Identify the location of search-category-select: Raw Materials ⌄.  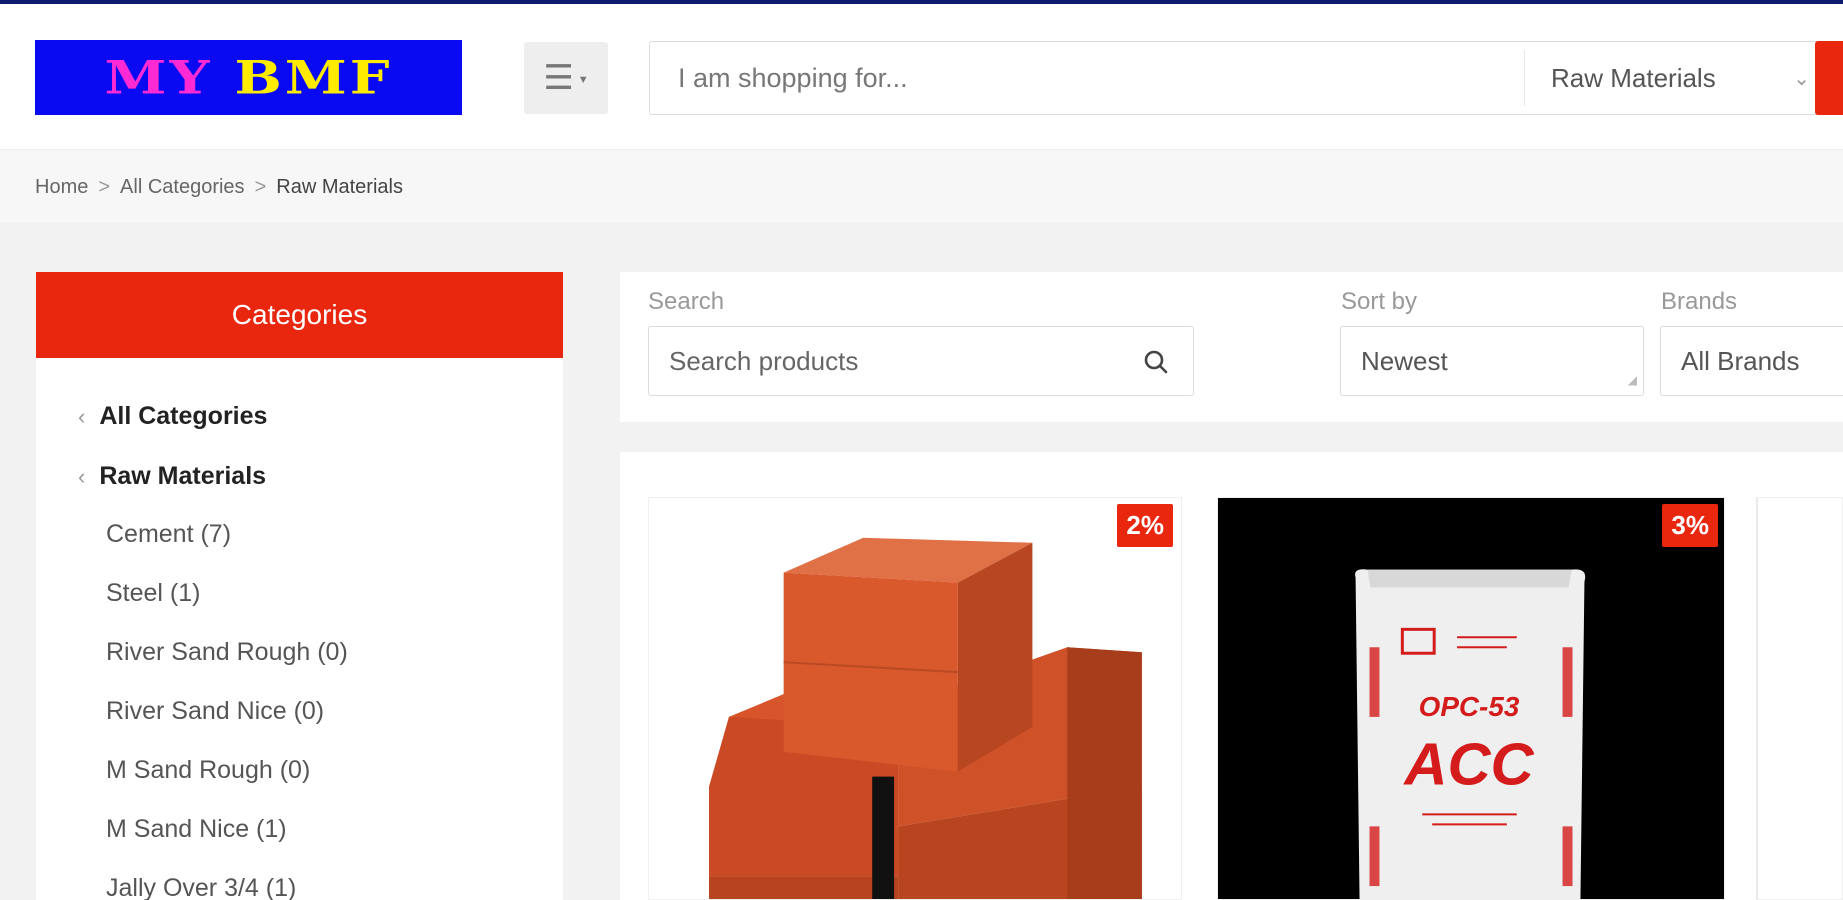
(1672, 78).